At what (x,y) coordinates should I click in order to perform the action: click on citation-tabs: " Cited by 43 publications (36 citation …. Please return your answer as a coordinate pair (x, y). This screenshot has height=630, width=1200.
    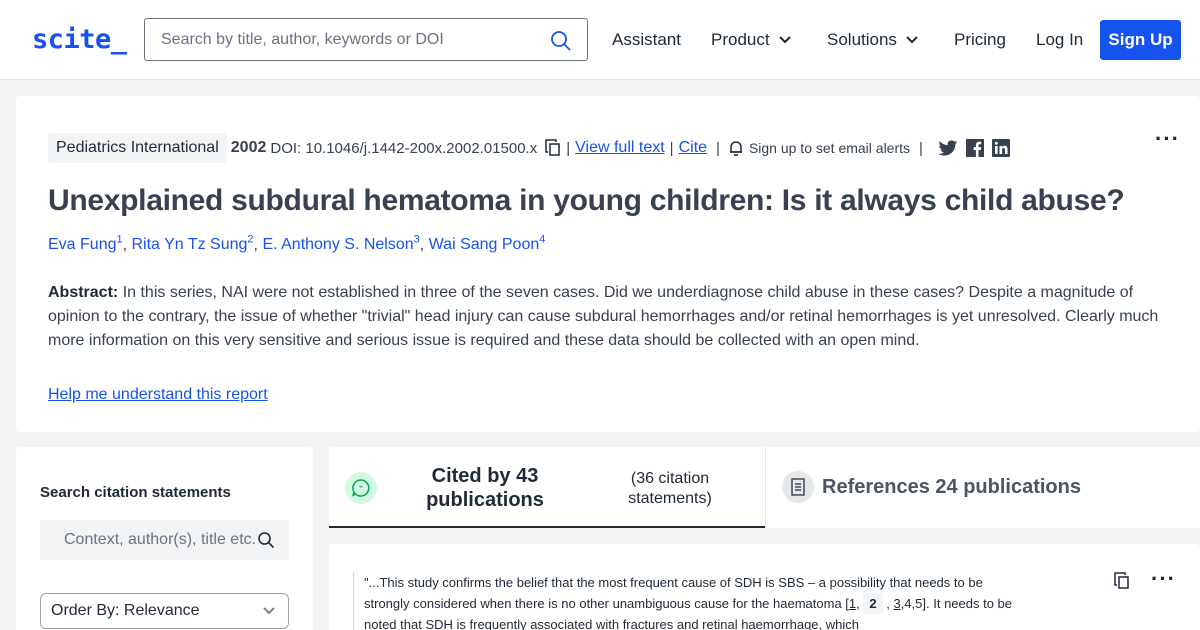
    Looking at the image, I should click on (764, 487).